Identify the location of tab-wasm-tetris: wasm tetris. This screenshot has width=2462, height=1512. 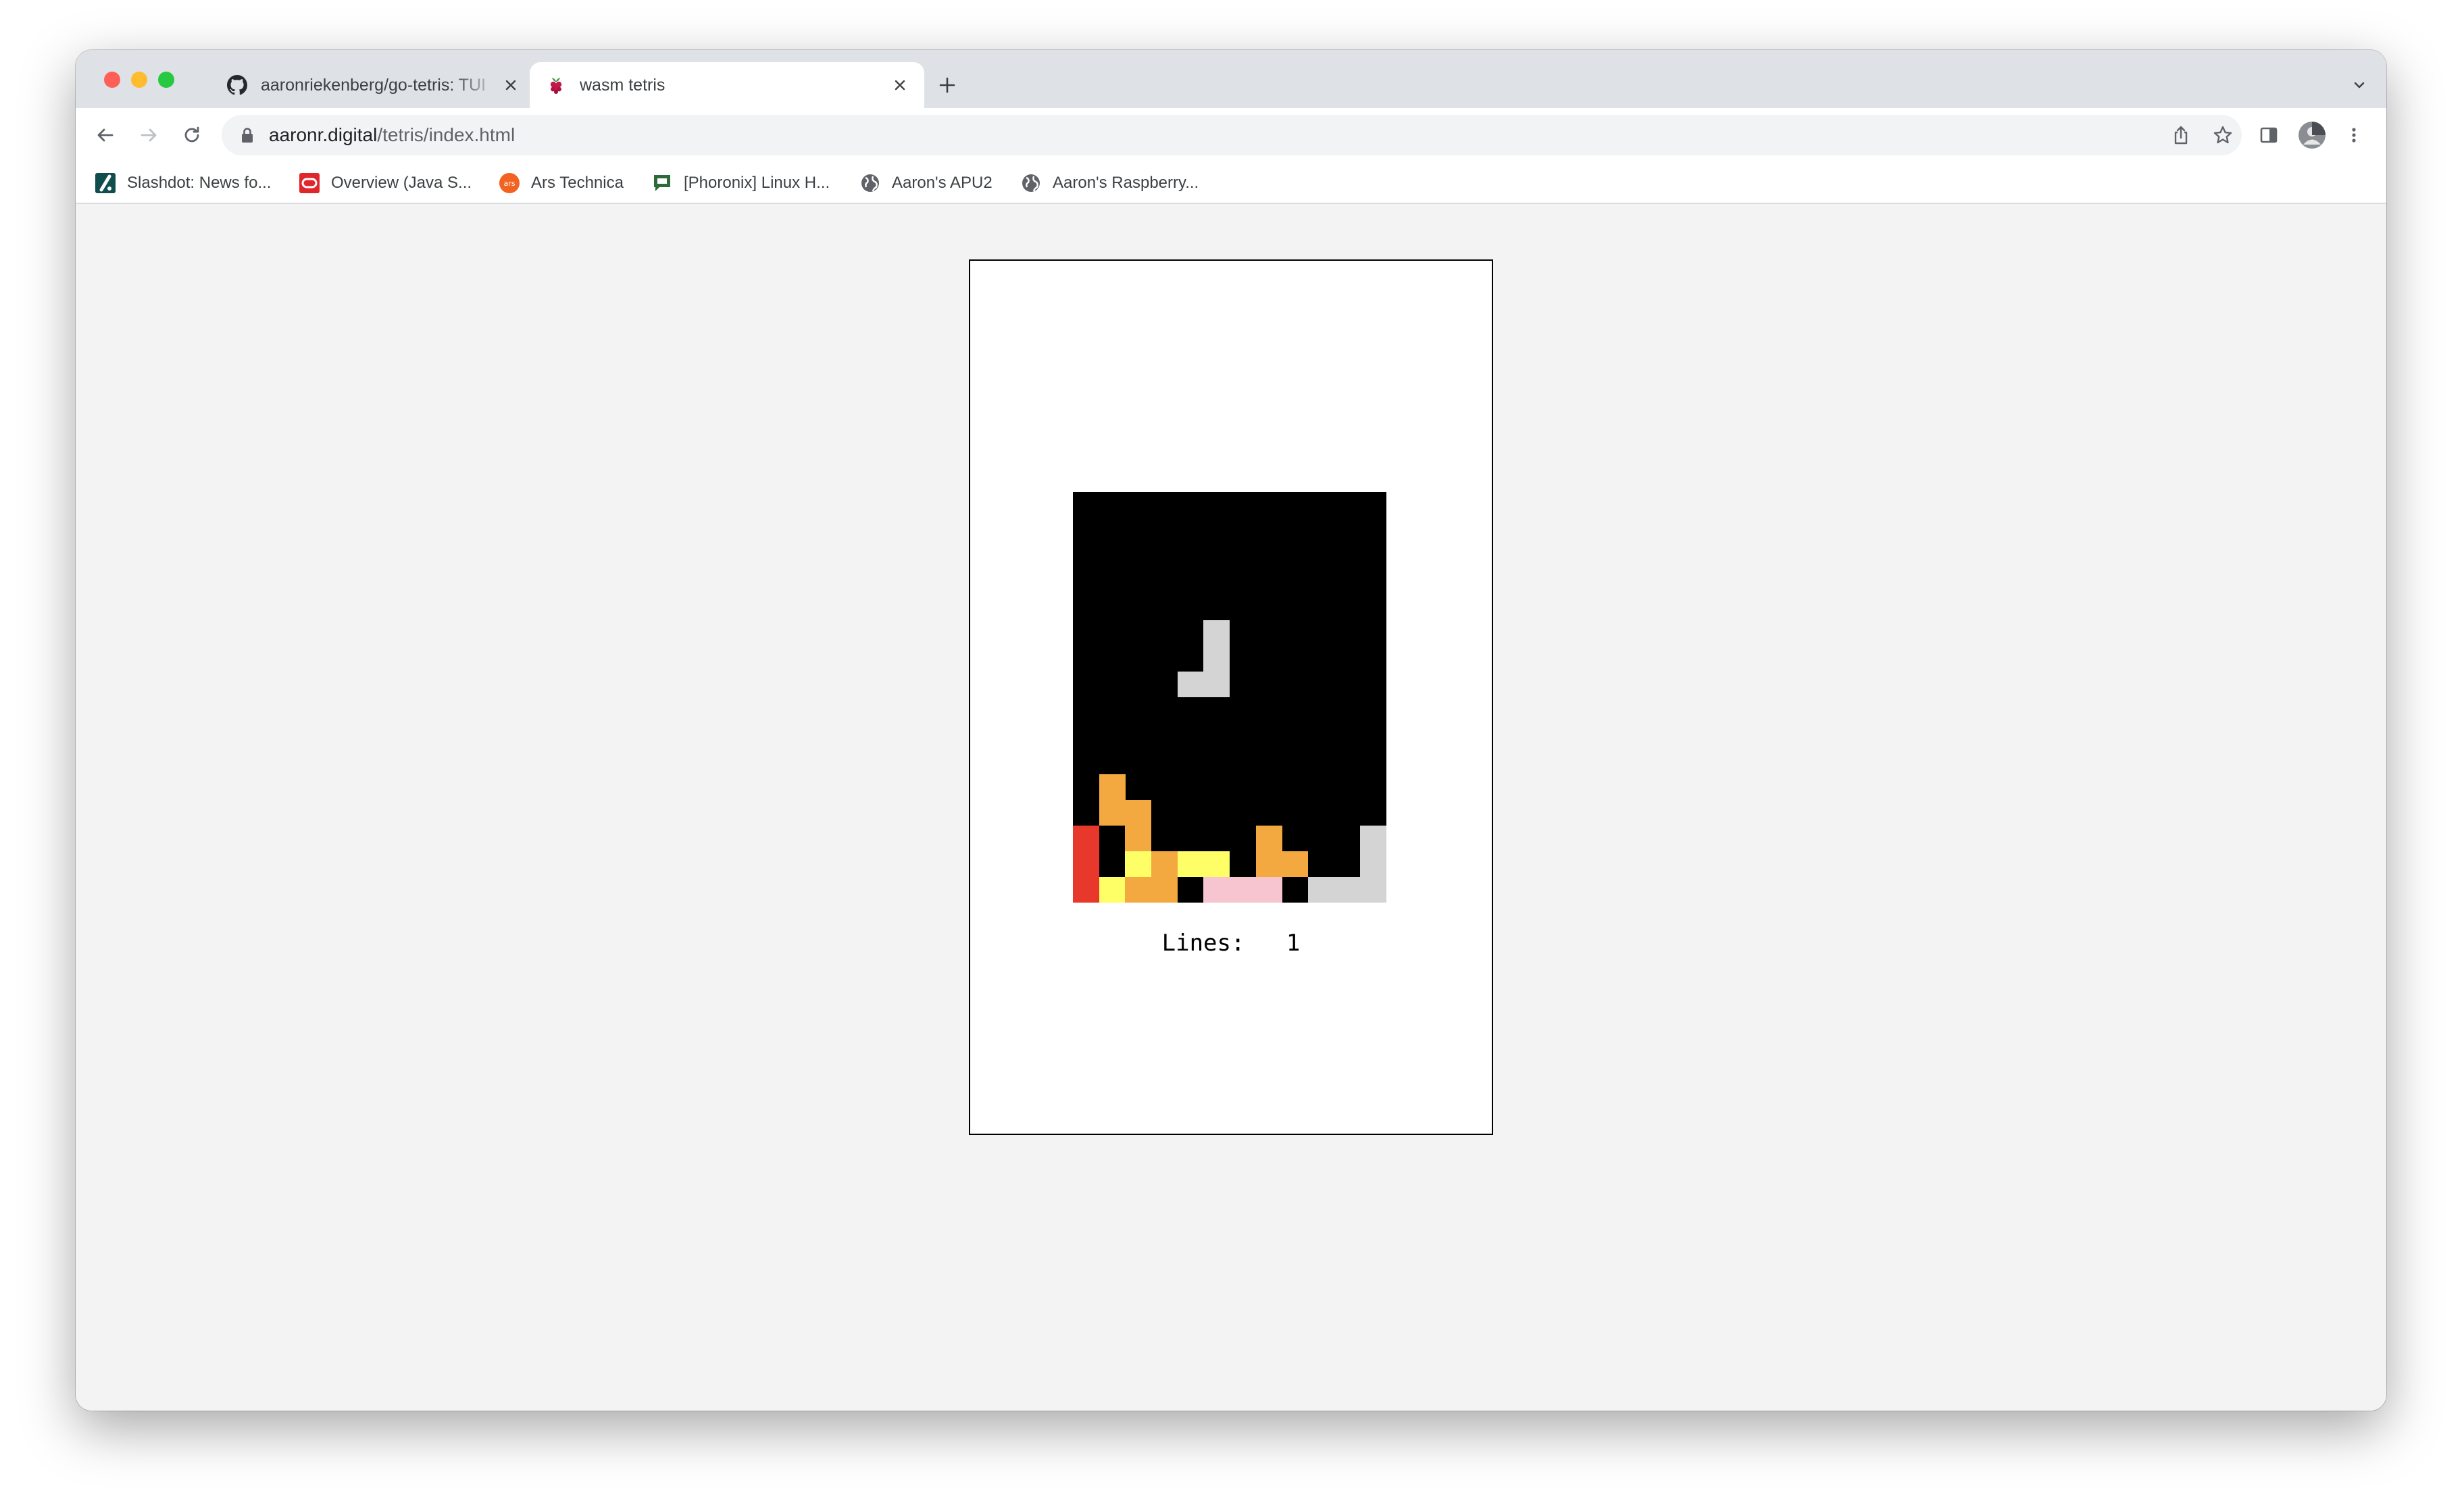
(727, 85).